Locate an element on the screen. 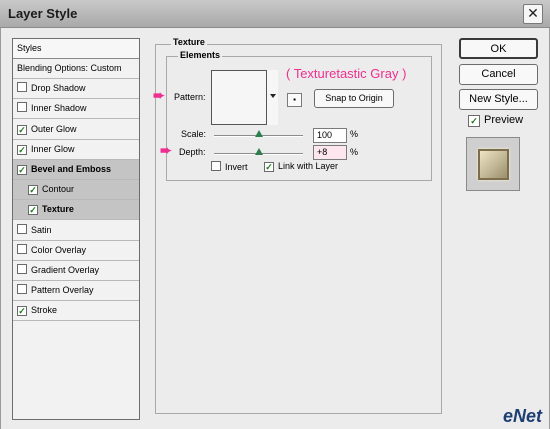  style-item-inner-glow: ✓ Inner Glow is located at coordinates (76, 150).